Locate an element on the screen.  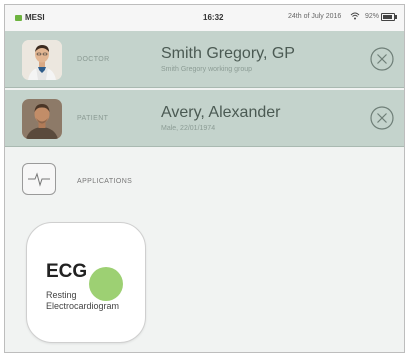
carrier: MESI is located at coordinates (30, 17).